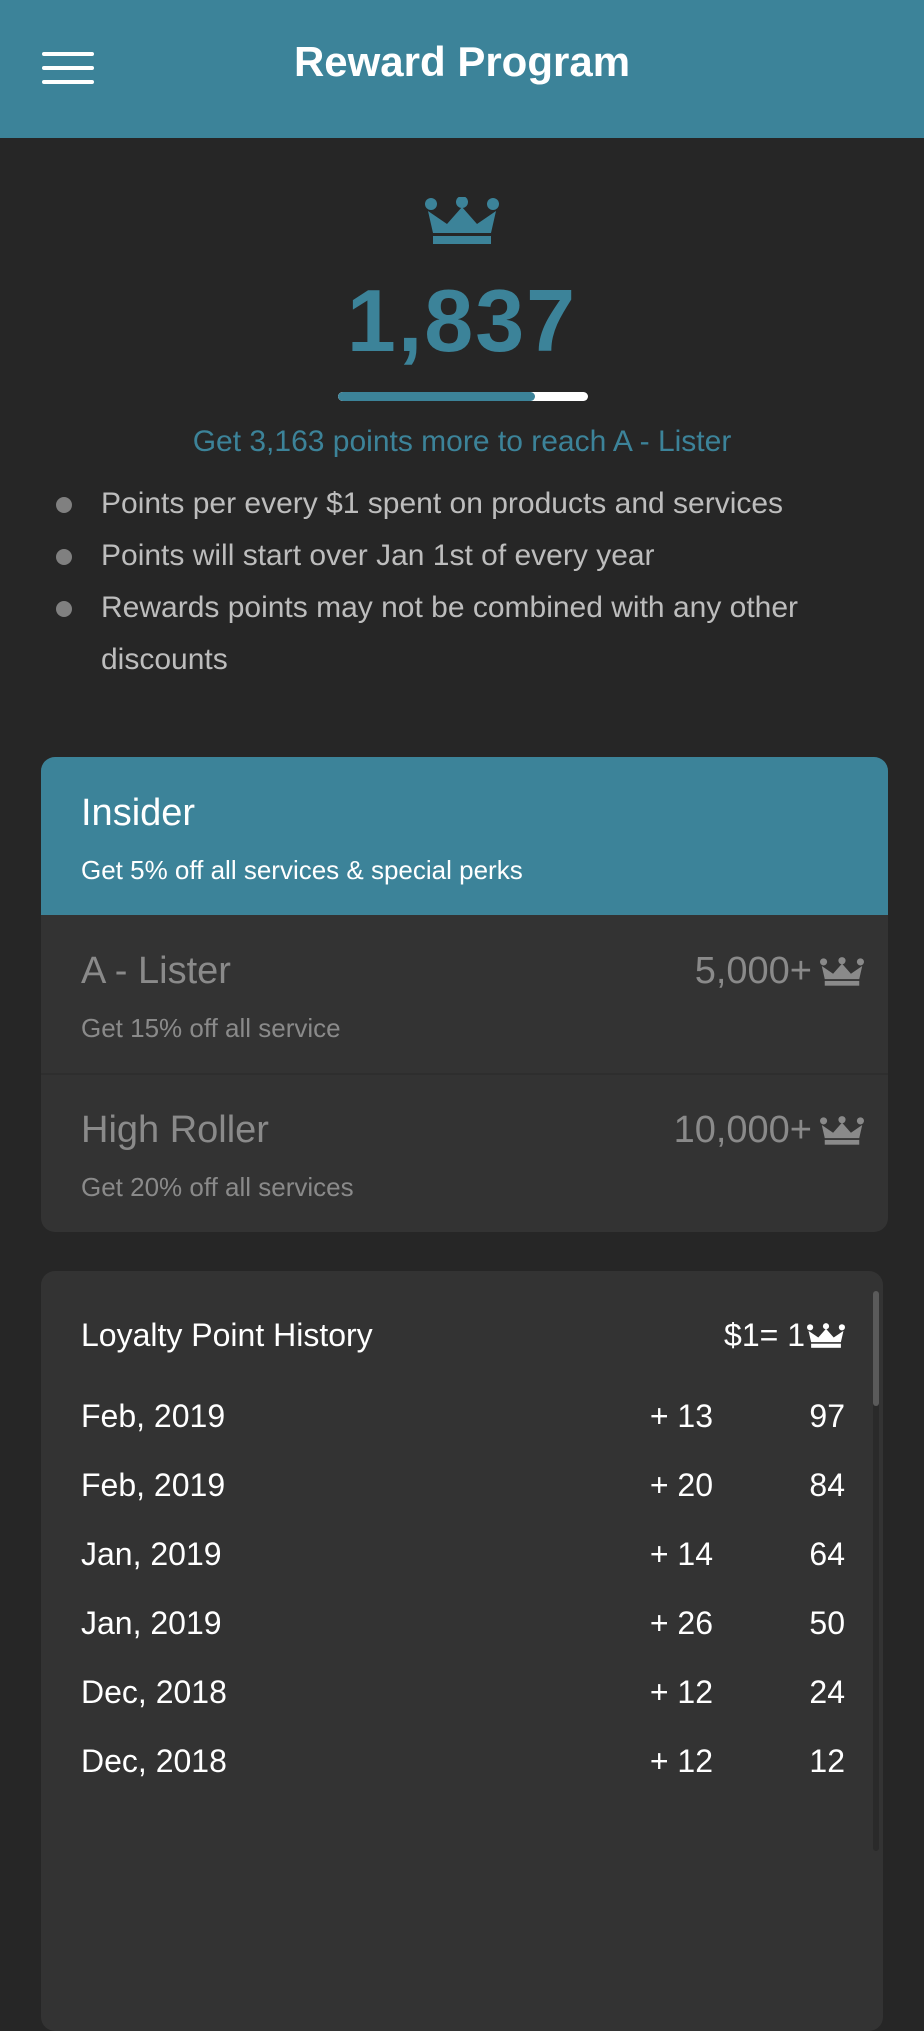  I want to click on tier-threshold: 5,000+, so click(779, 971).